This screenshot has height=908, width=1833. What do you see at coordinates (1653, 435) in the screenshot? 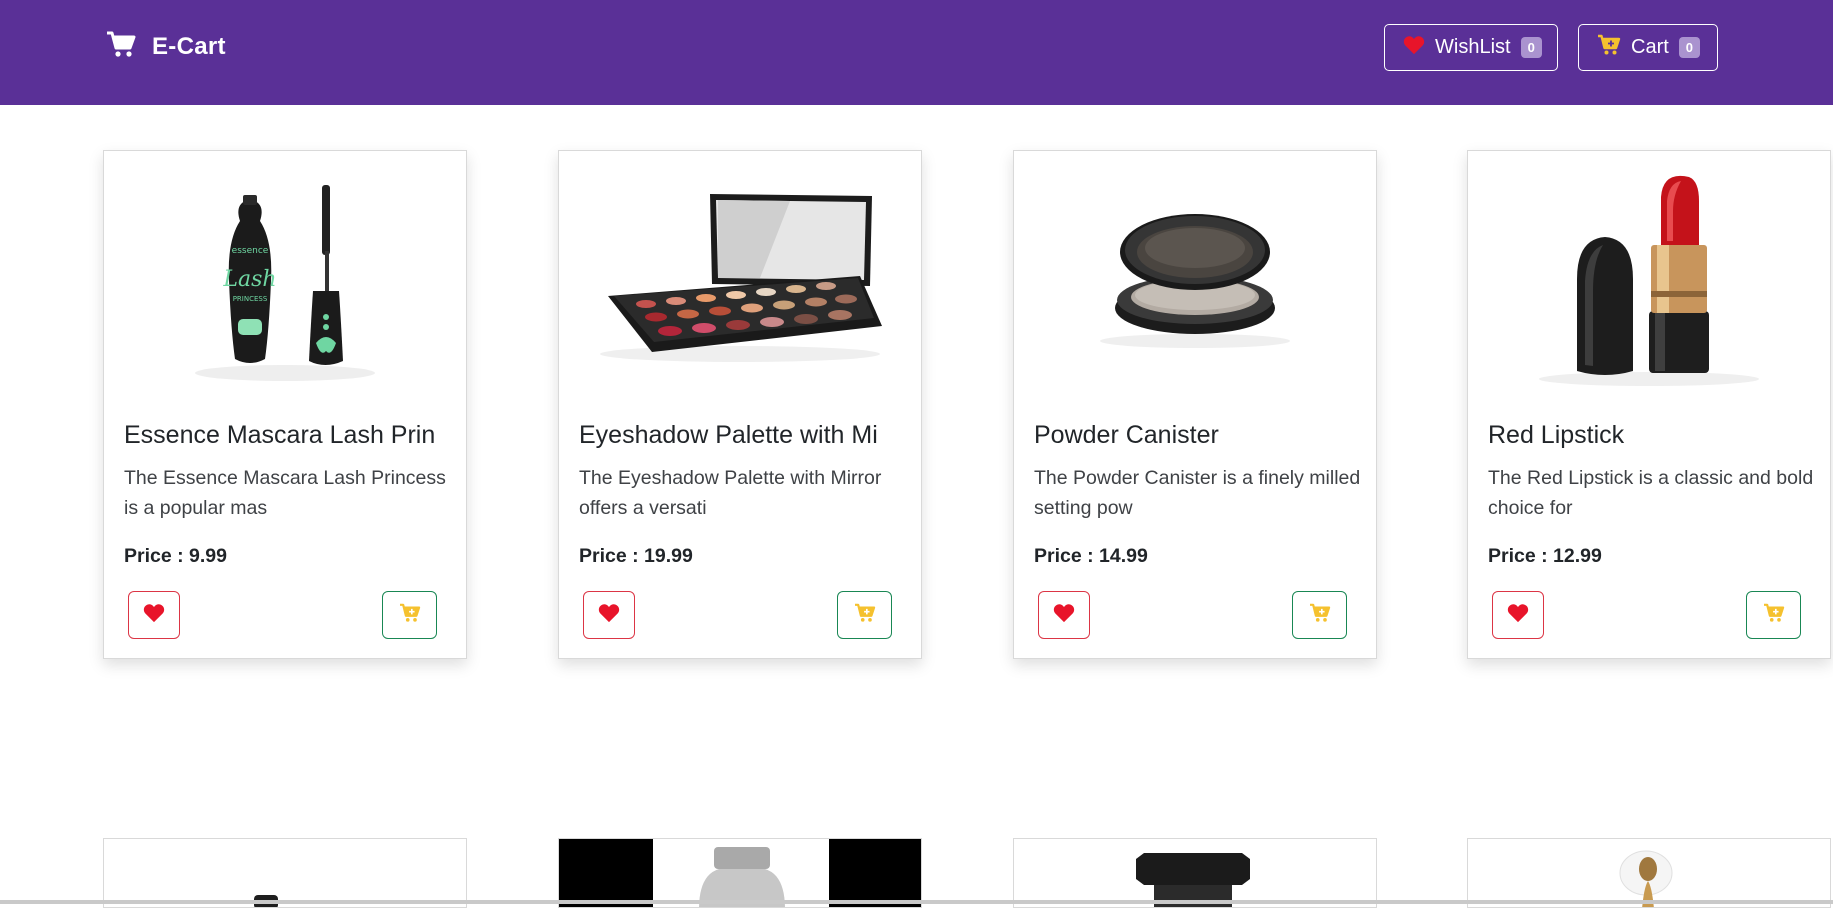
I see `product-title: Red Lipstick` at bounding box center [1653, 435].